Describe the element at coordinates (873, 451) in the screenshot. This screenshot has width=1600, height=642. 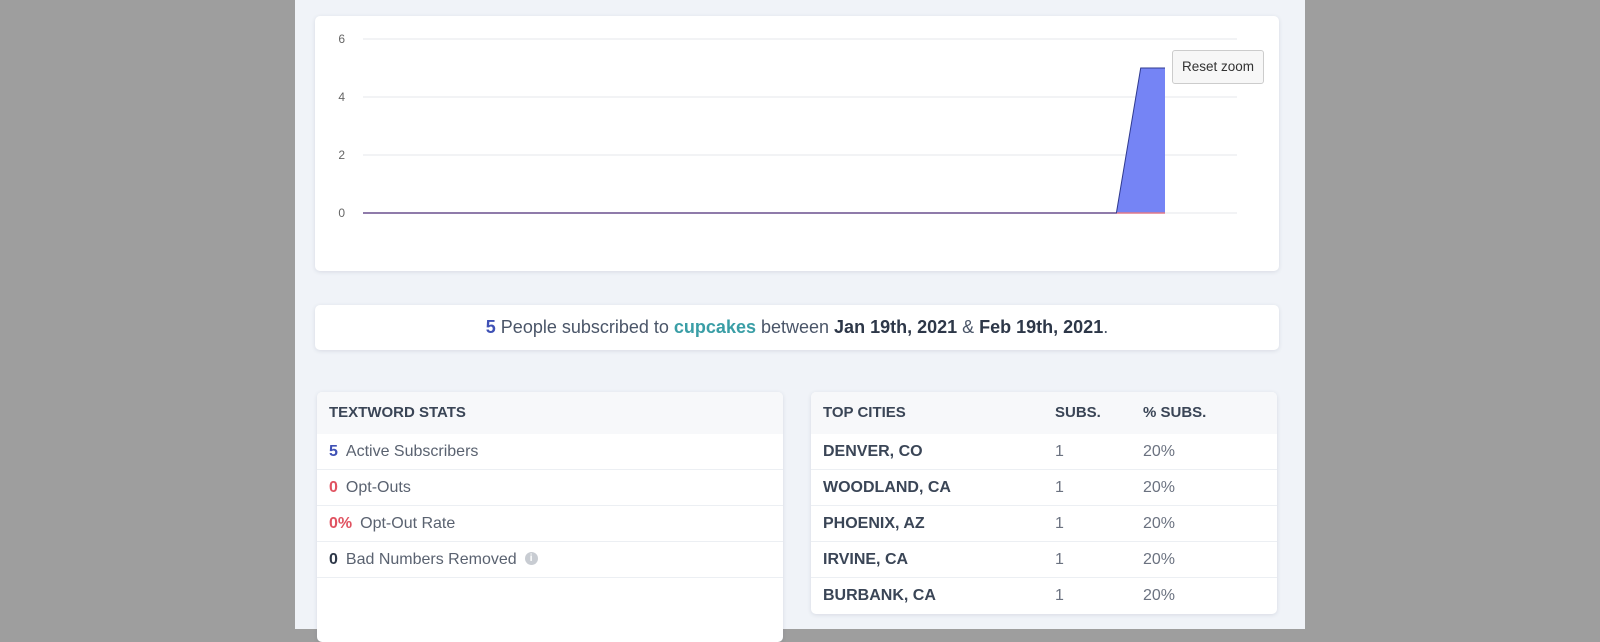
I see `city-name: DENVER, CO` at that location.